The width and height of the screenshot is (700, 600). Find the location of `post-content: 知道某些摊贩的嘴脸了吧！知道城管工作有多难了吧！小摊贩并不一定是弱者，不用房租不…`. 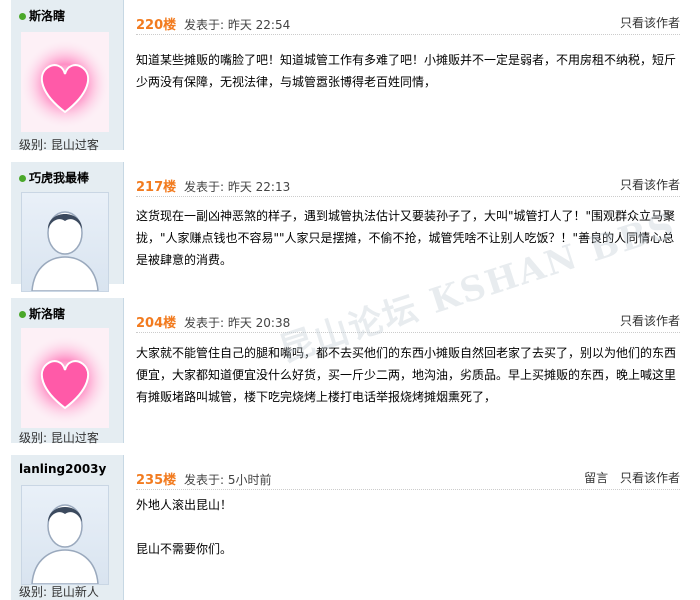

post-content: 知道某些摊贩的嘴脸了吧！知道城管工作有多难了吧！小摊贩并不一定是弱者，不用房租不… is located at coordinates (406, 71).